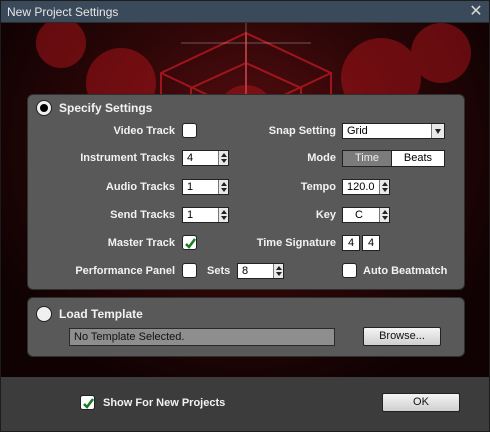 This screenshot has height=432, width=490. I want to click on time-signature-numerator: 4, so click(351, 243).